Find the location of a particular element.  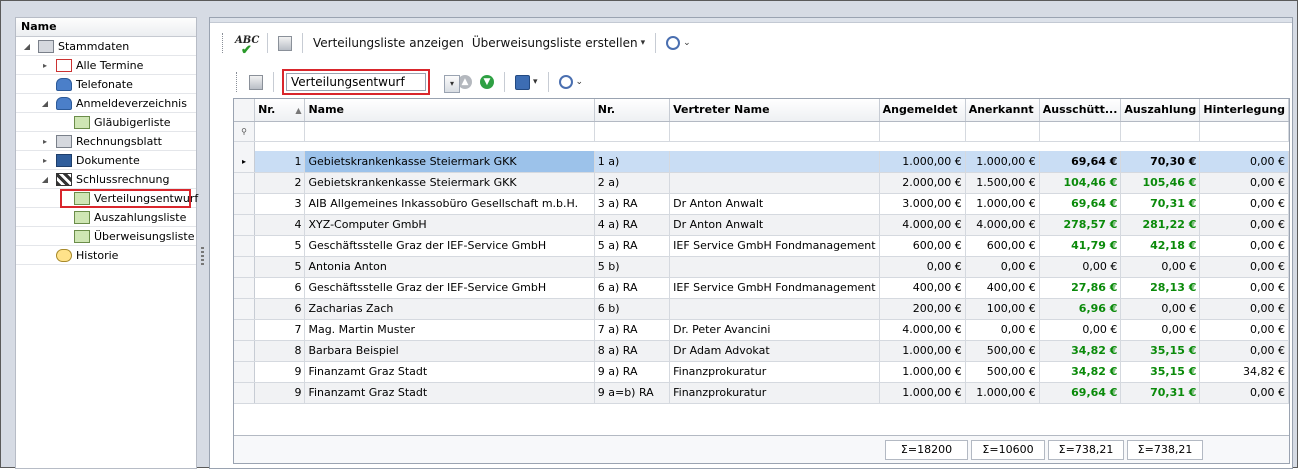

column-header-auszahlung: Auszahlung is located at coordinates (1160, 110).